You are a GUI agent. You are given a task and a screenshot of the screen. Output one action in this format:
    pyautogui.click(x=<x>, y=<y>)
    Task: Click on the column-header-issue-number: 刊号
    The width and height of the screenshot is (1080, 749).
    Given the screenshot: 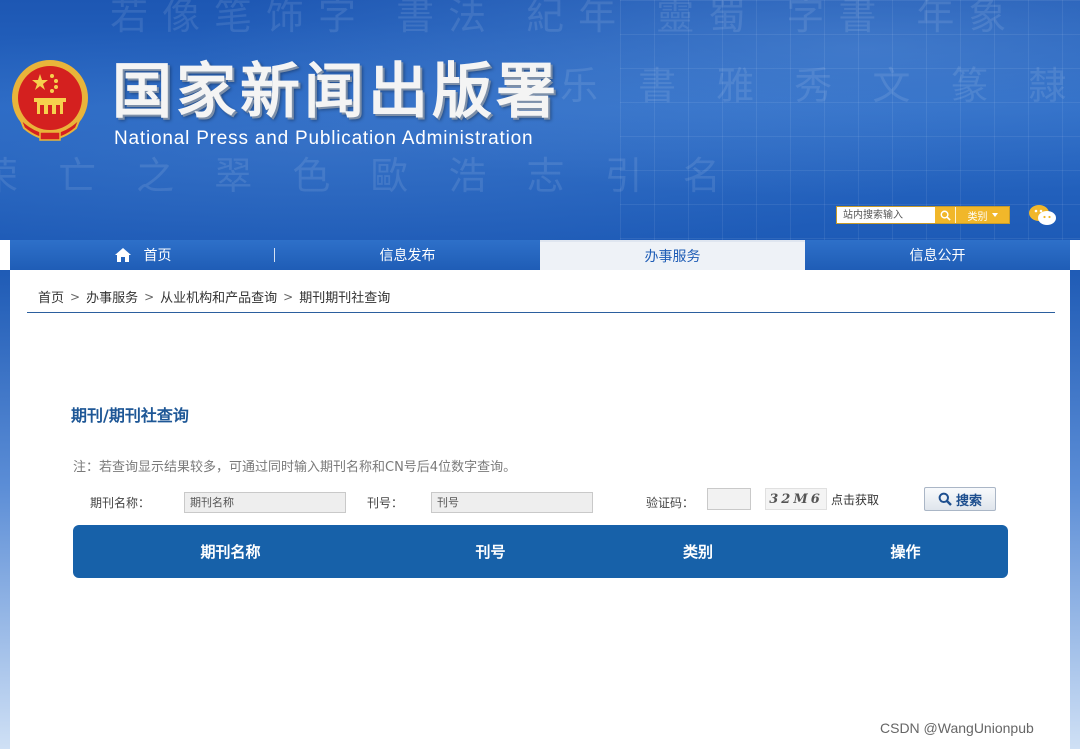 What is the action you would take?
    pyautogui.click(x=490, y=552)
    